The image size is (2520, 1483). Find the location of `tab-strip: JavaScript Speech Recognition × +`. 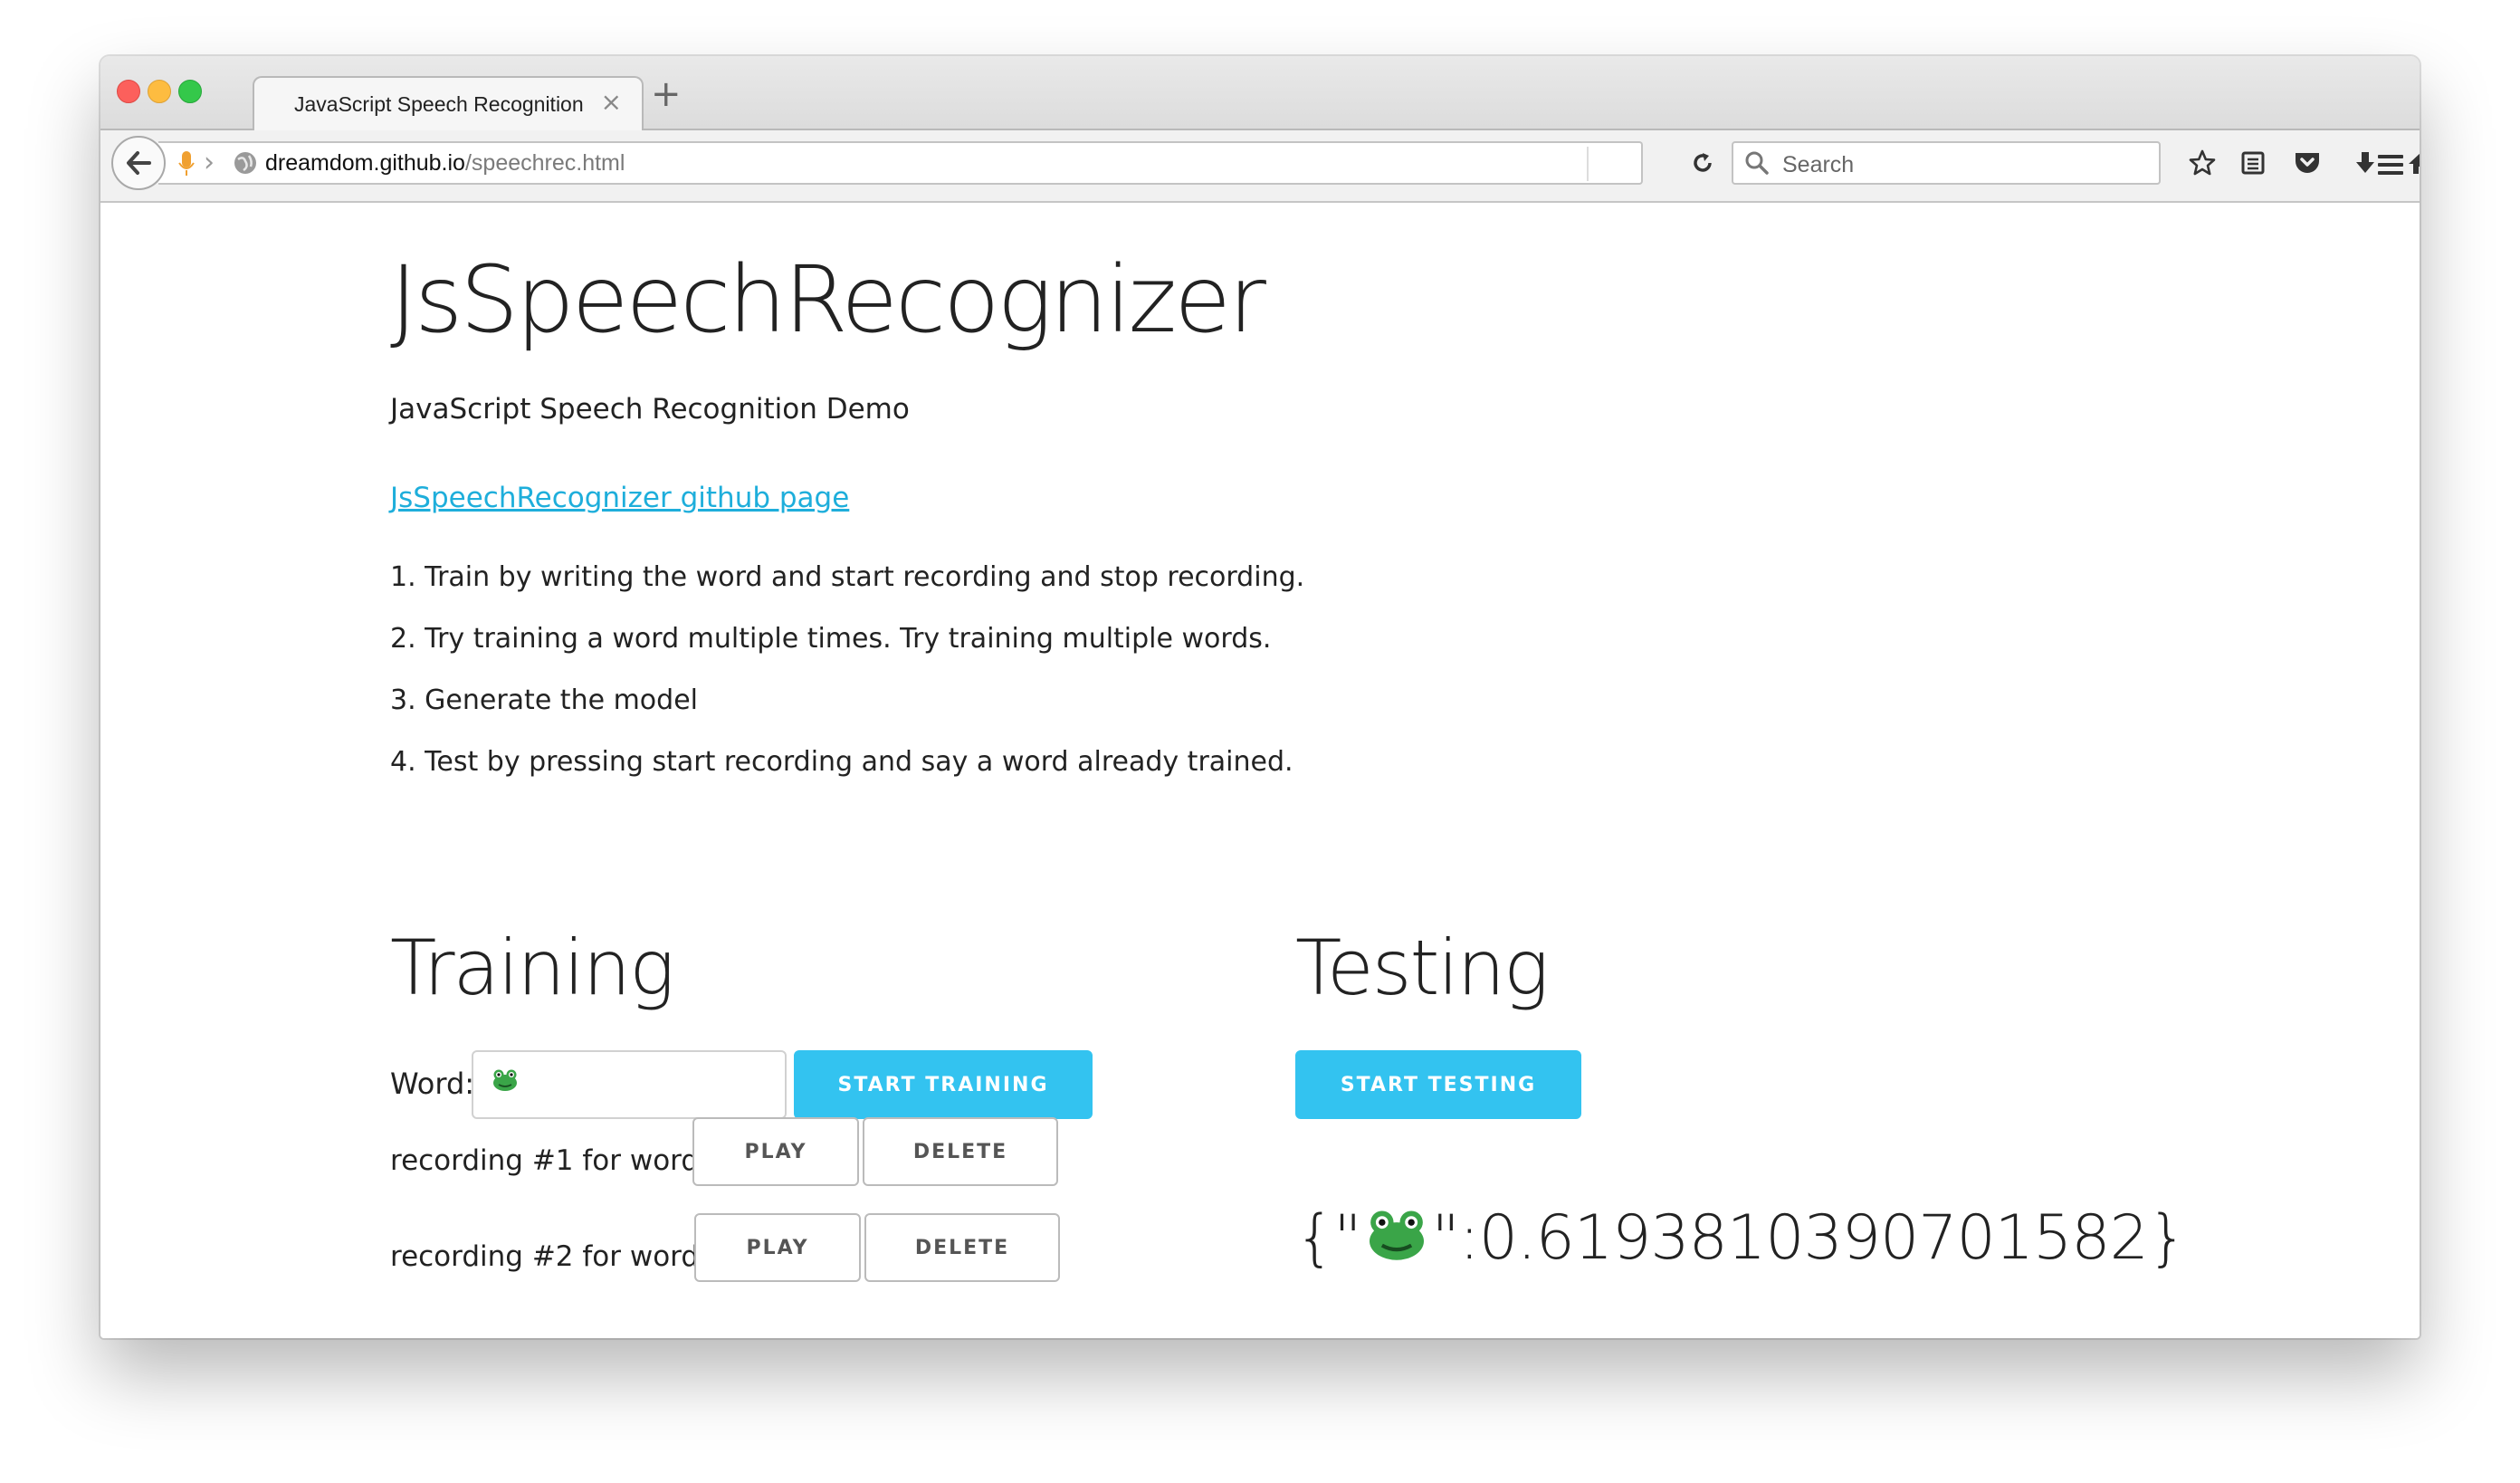

tab-strip: JavaScript Speech Recognition × + is located at coordinates (1260, 94).